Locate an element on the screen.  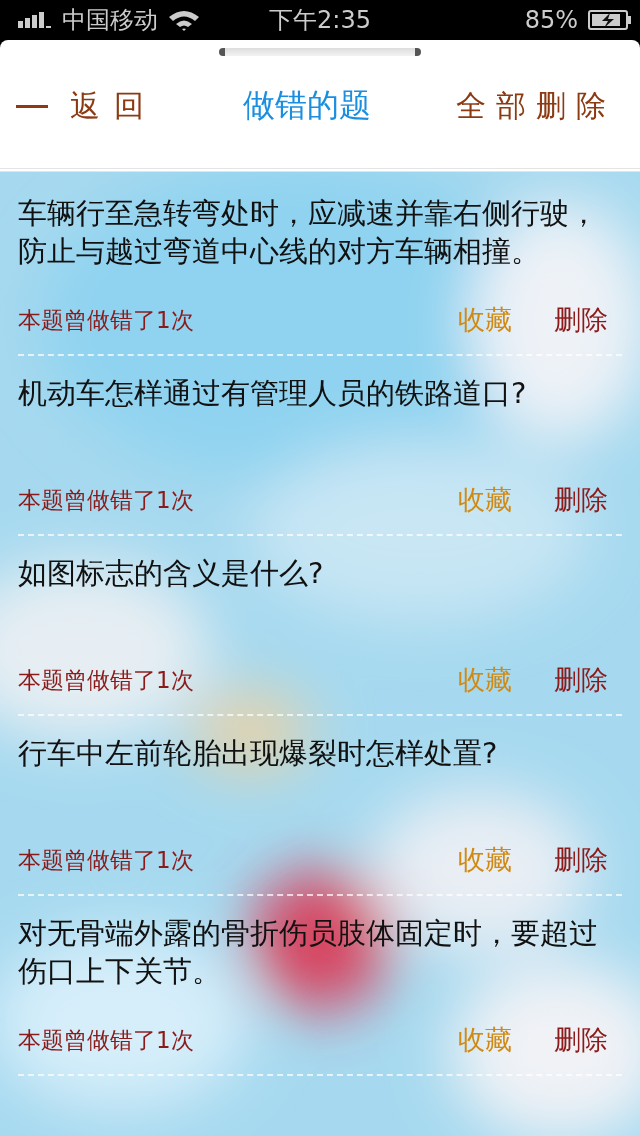
signal-icon is located at coordinates (35, 20).